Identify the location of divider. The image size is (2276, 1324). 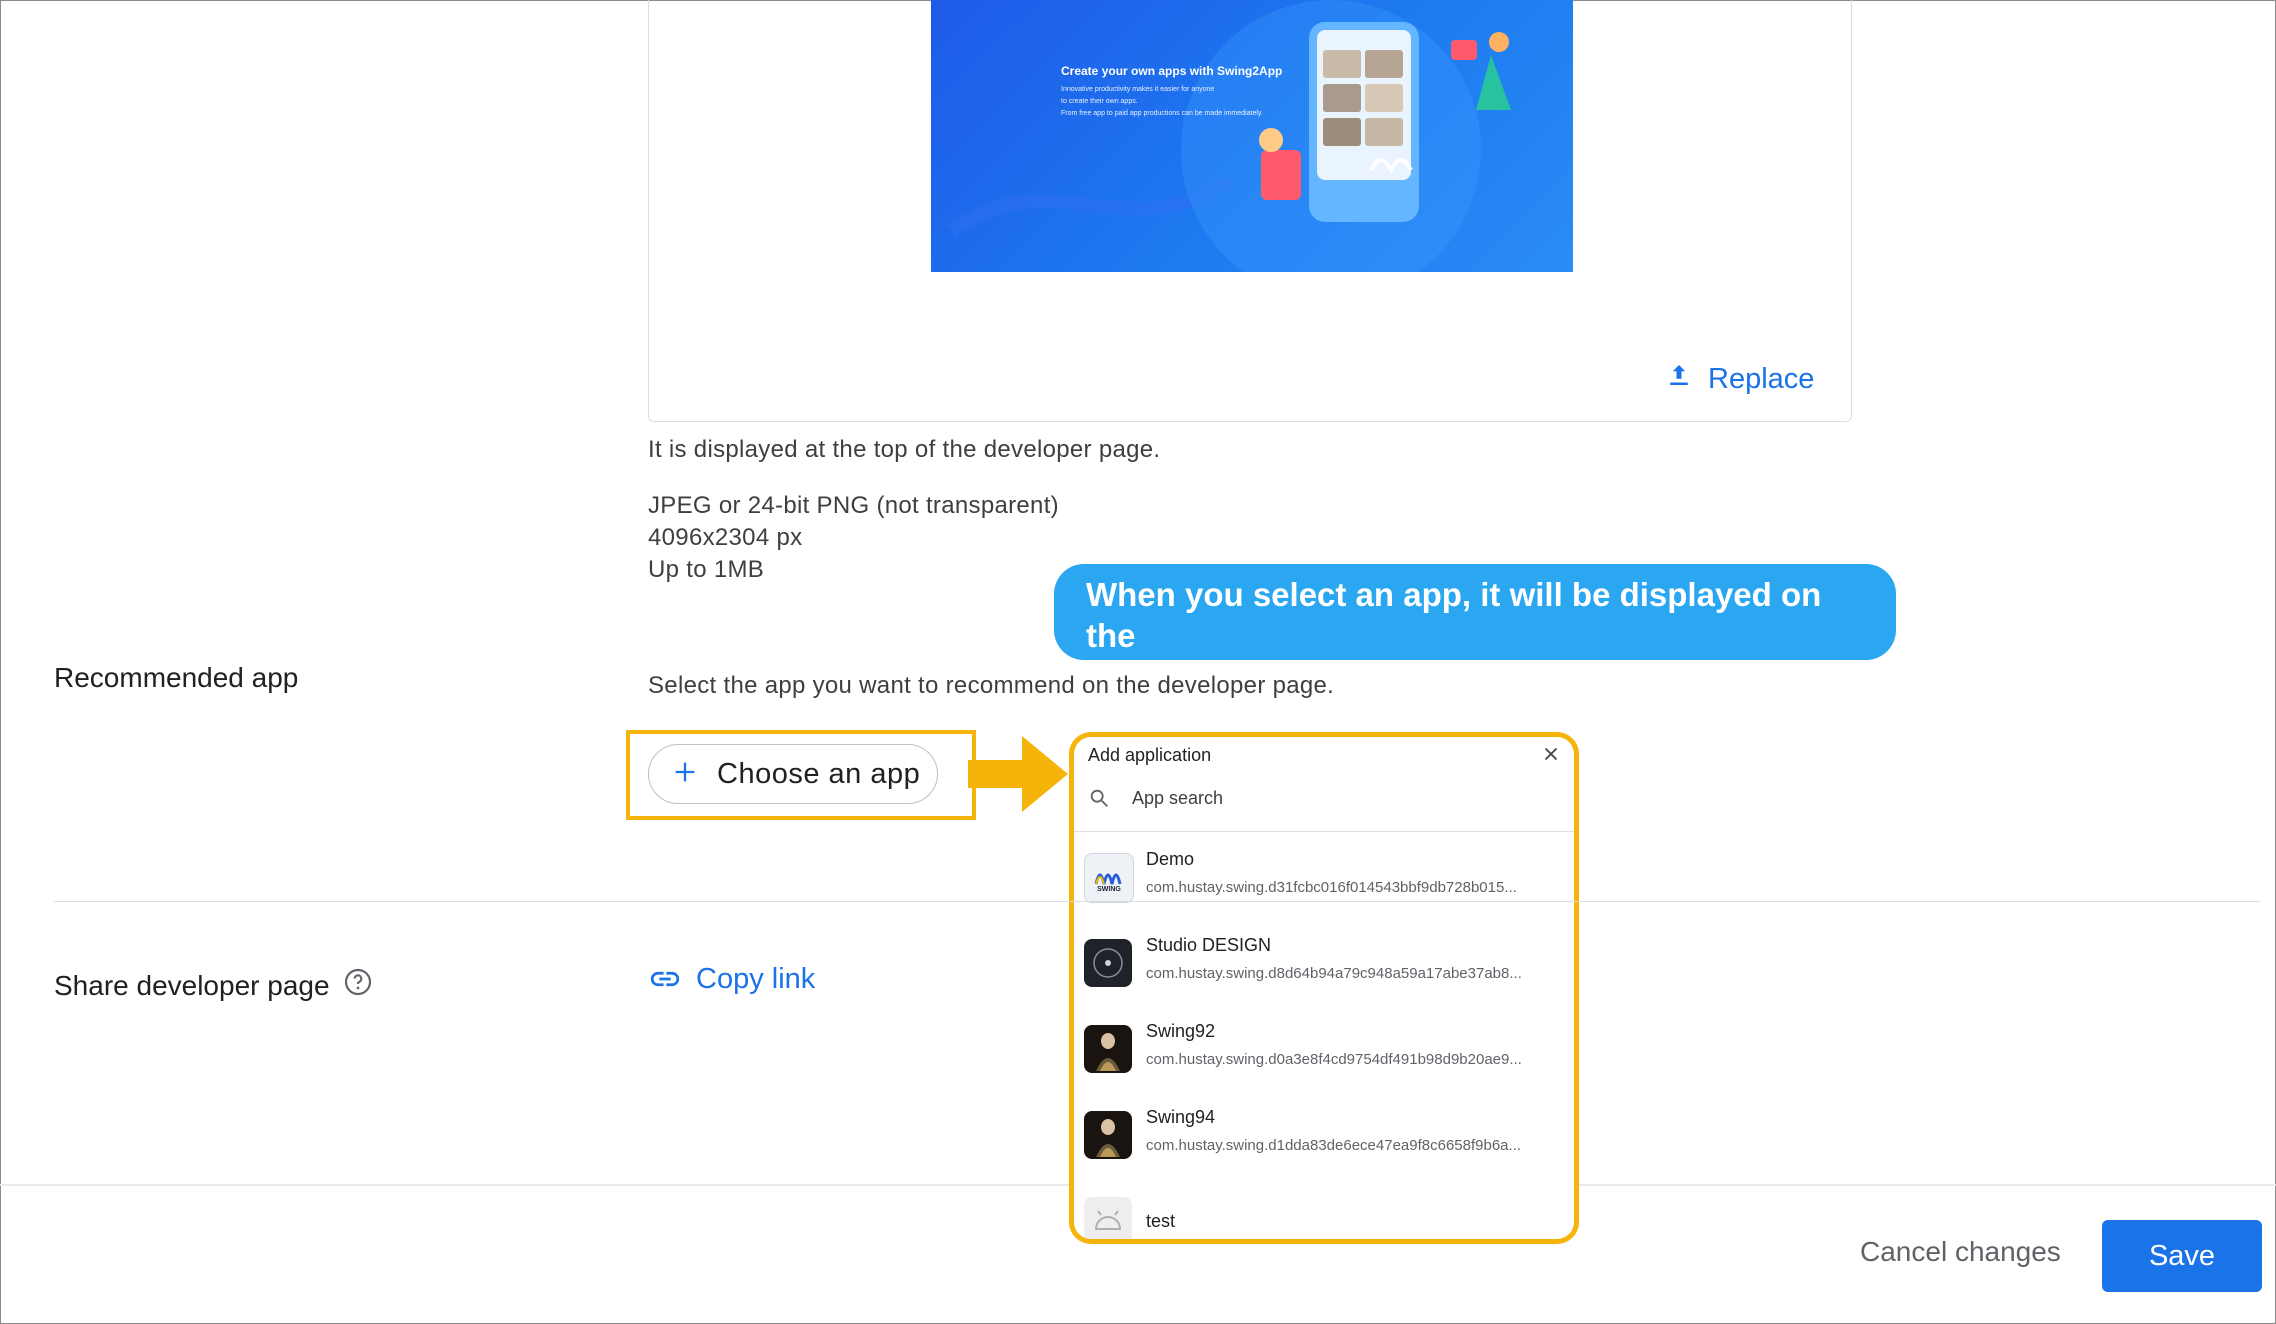
(1324, 831).